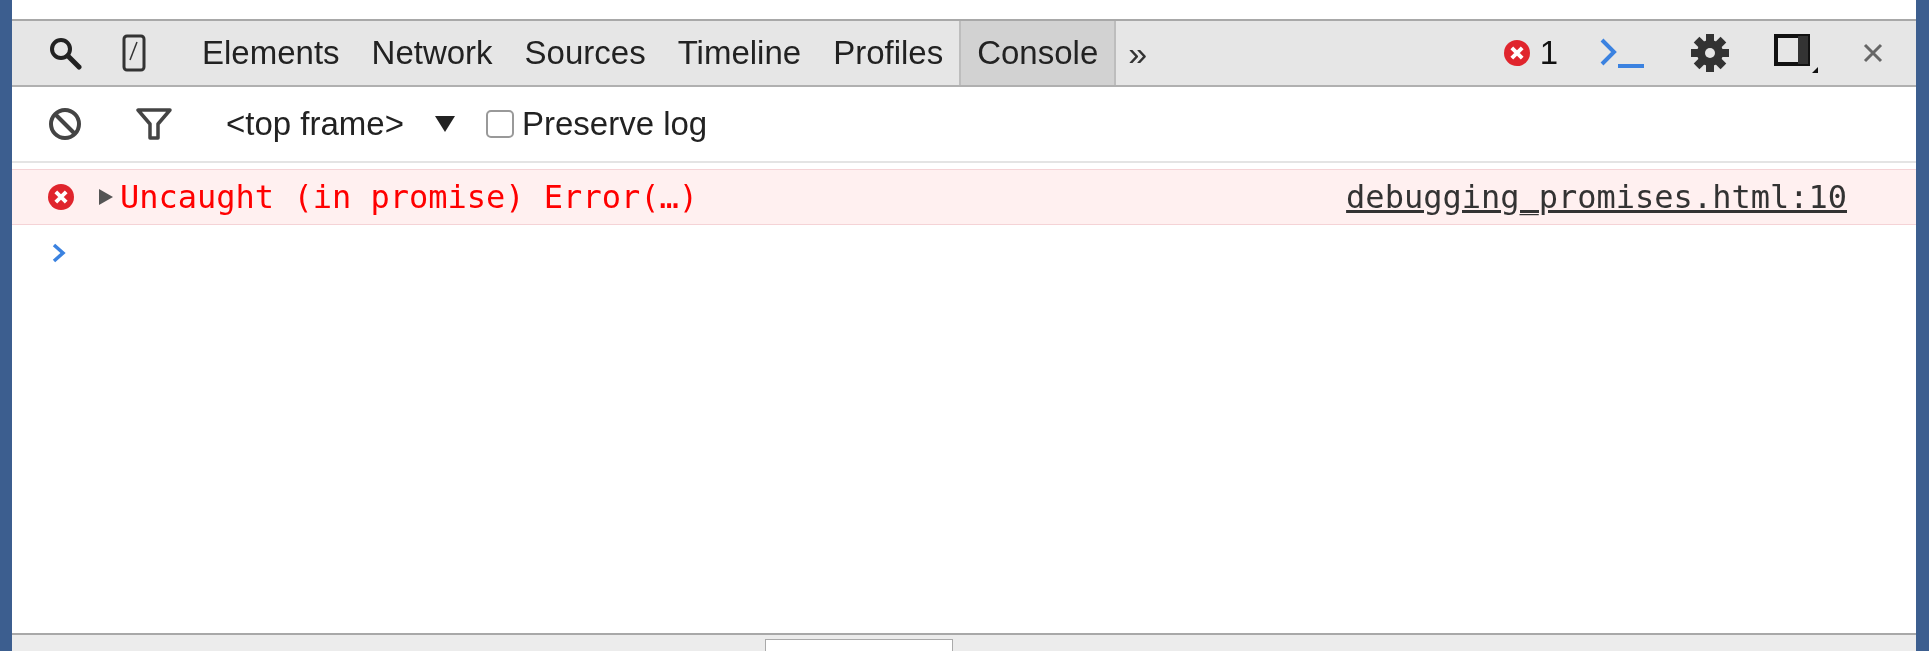 The width and height of the screenshot is (1929, 651). What do you see at coordinates (341, 124) in the screenshot?
I see `frame-dropdown: <top frame>` at bounding box center [341, 124].